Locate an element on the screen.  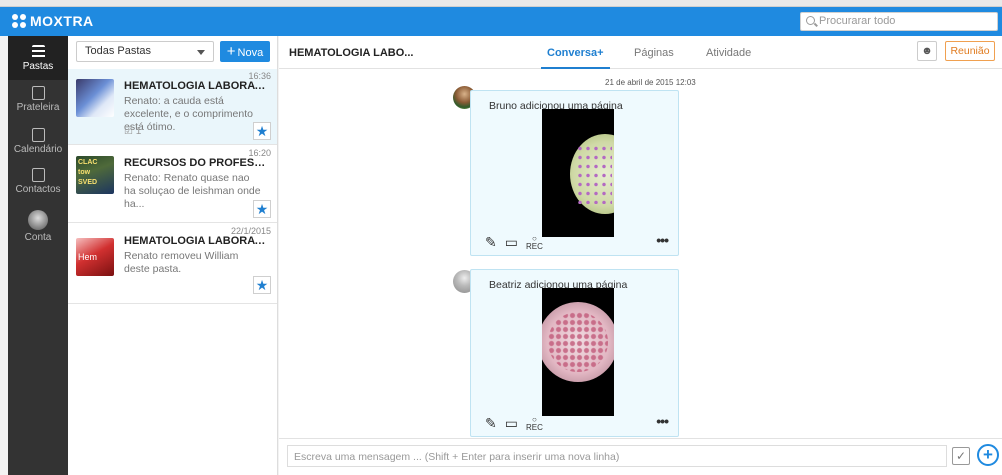
search-input: Procurarar todo is located at coordinates (899, 21).